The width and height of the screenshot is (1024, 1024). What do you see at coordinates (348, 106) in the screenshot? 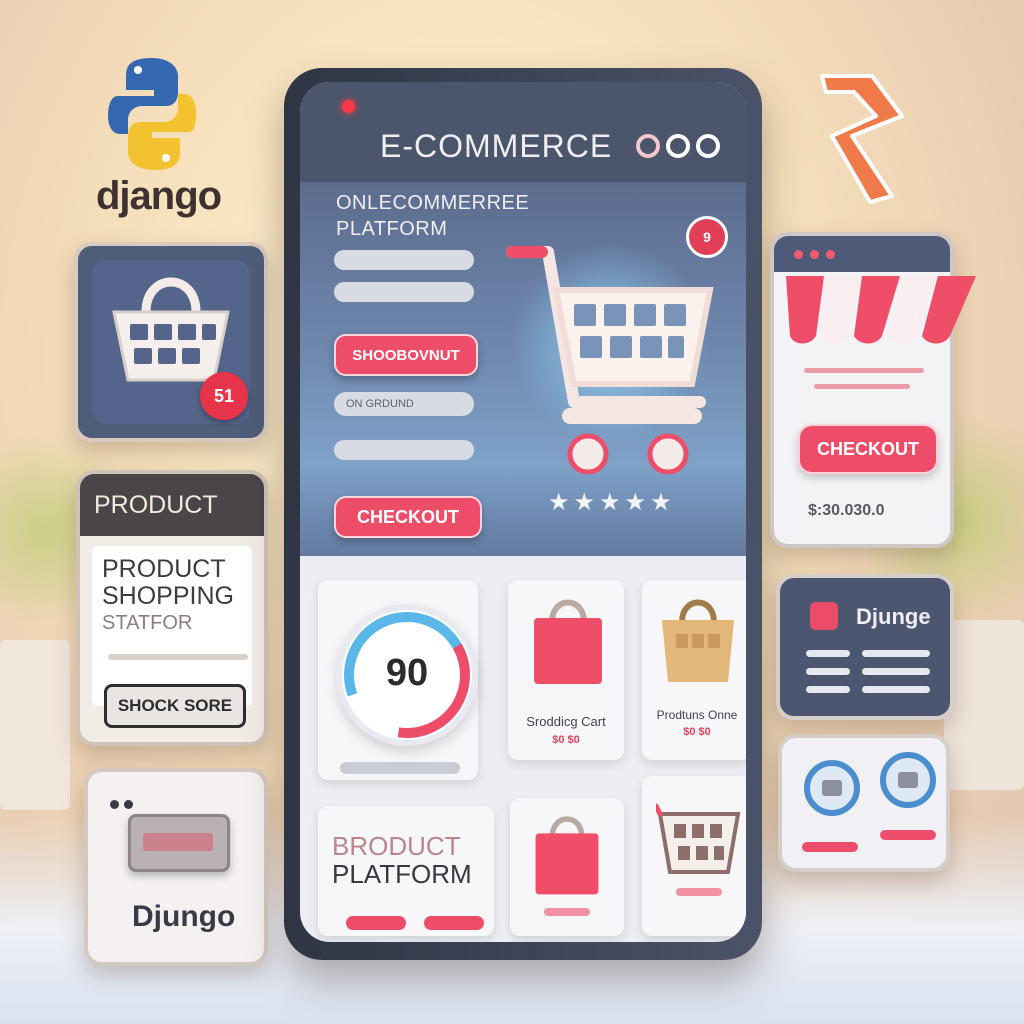
I see `camera-dot-icon` at bounding box center [348, 106].